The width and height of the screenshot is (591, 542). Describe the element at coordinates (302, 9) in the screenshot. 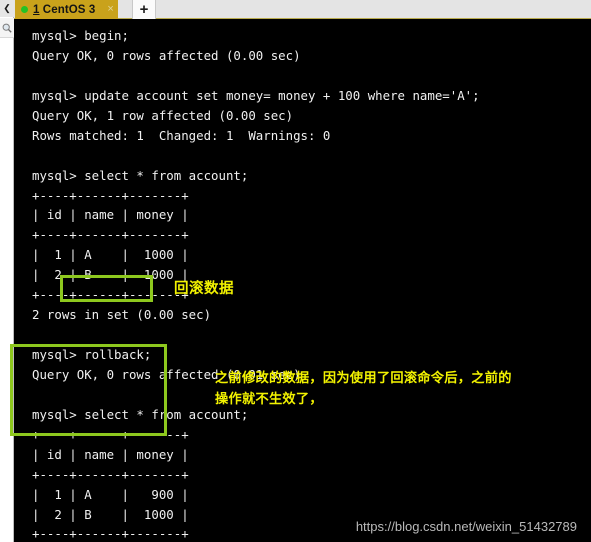

I see `tab-bar: 1 CentOS 3 × +` at that location.